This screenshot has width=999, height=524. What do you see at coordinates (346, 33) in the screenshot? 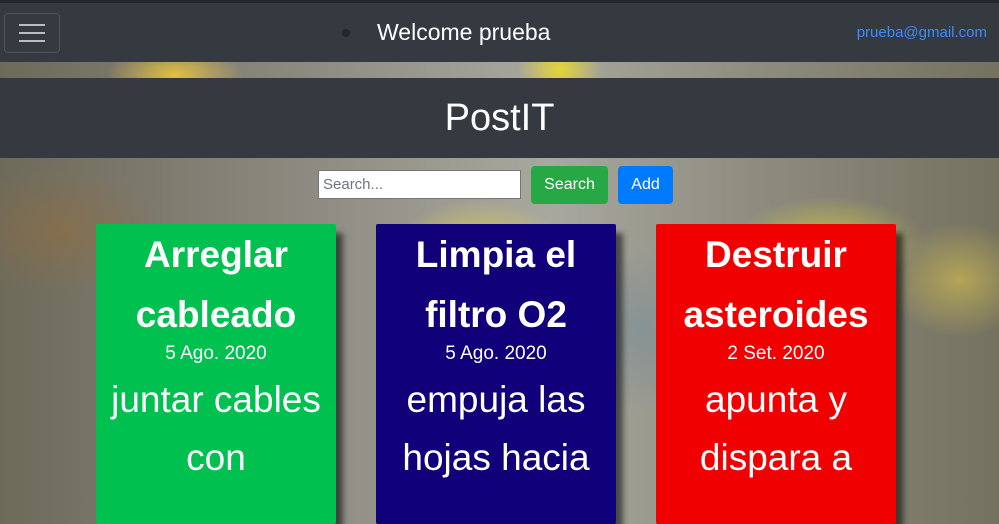
I see `bullet-icon` at bounding box center [346, 33].